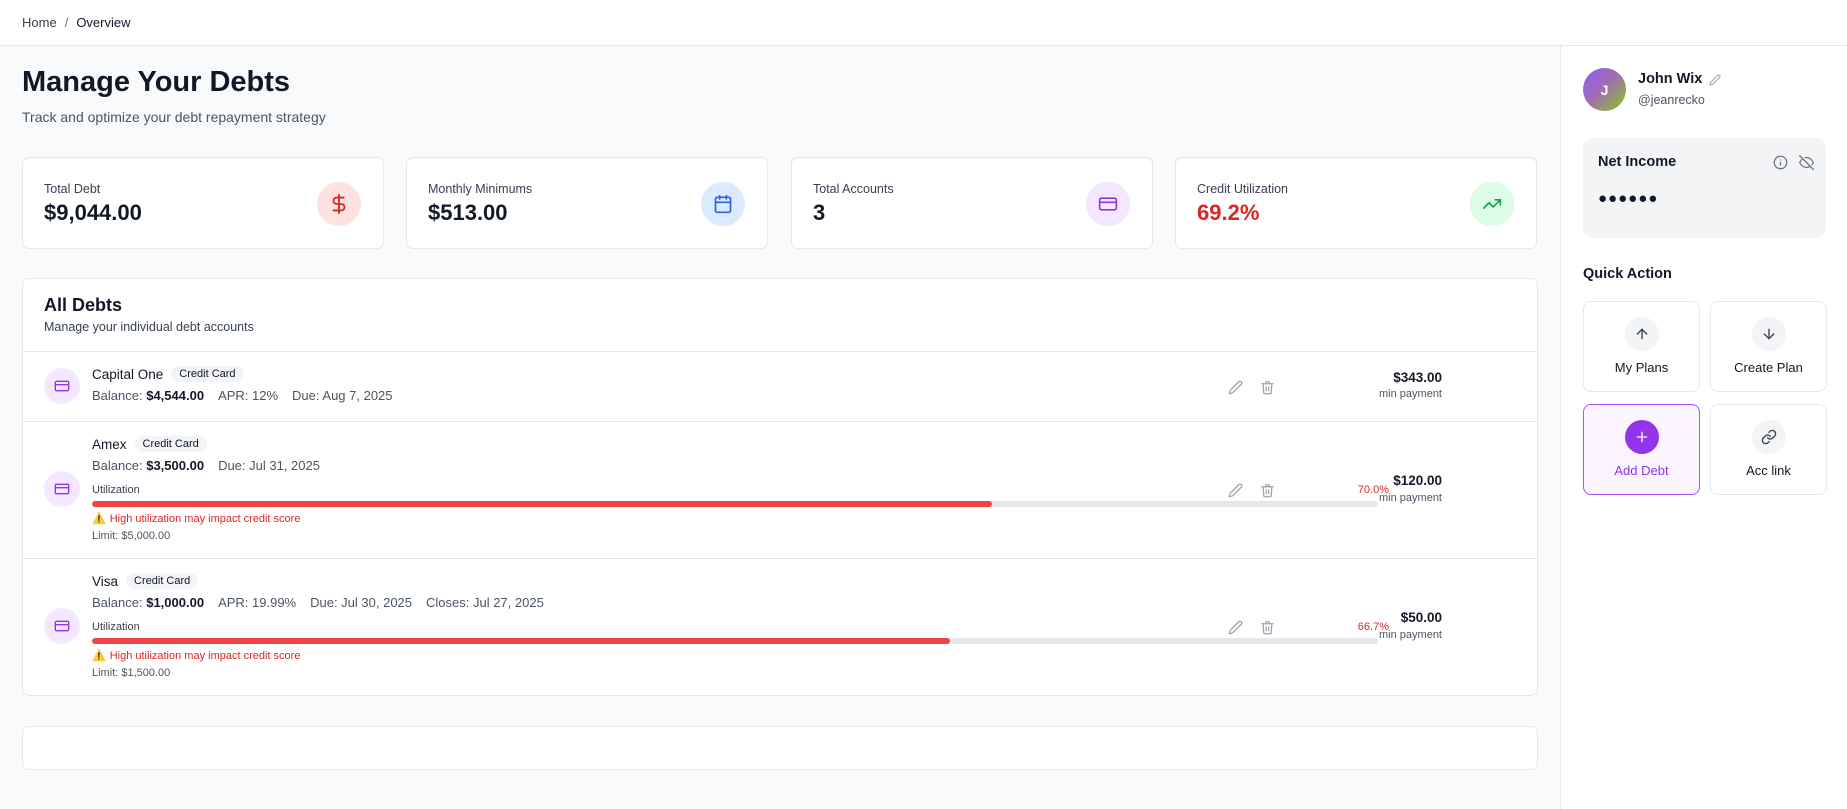  I want to click on debt-name: Capital One, so click(128, 374).